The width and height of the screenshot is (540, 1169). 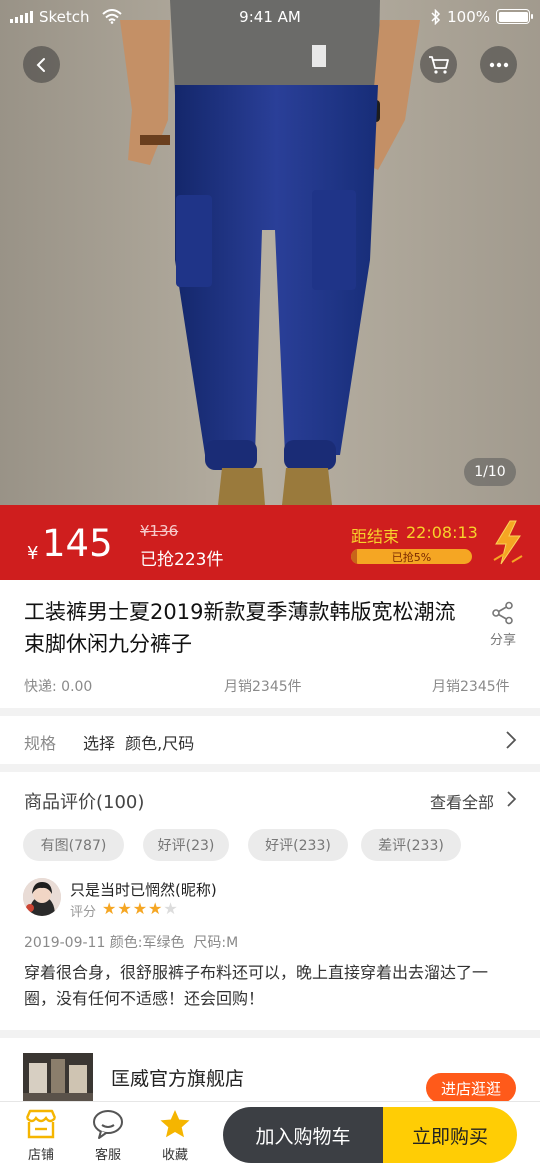 I want to click on status-bar: Sketch 9:41 AM 100%, so click(x=270, y=16).